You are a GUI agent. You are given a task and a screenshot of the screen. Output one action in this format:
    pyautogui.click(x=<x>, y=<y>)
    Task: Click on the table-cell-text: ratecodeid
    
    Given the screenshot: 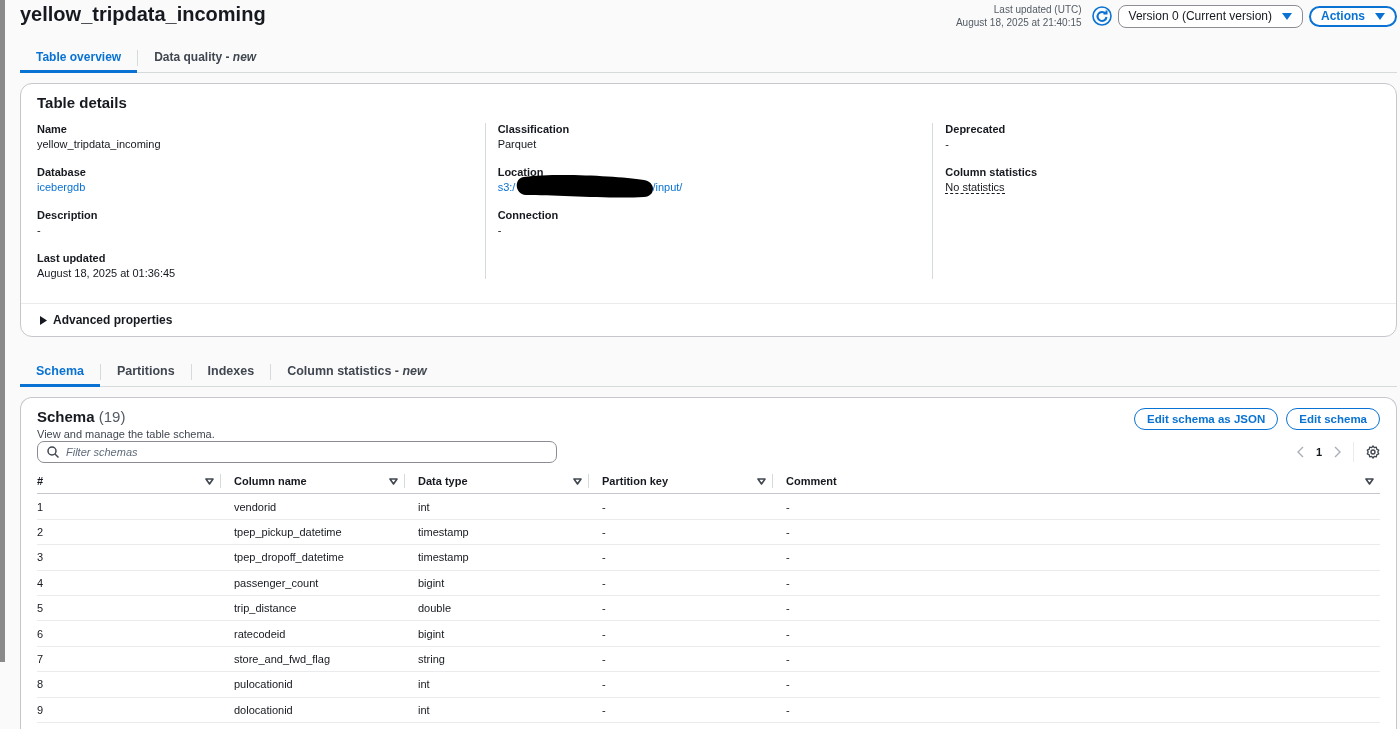 What is the action you would take?
    pyautogui.click(x=260, y=633)
    